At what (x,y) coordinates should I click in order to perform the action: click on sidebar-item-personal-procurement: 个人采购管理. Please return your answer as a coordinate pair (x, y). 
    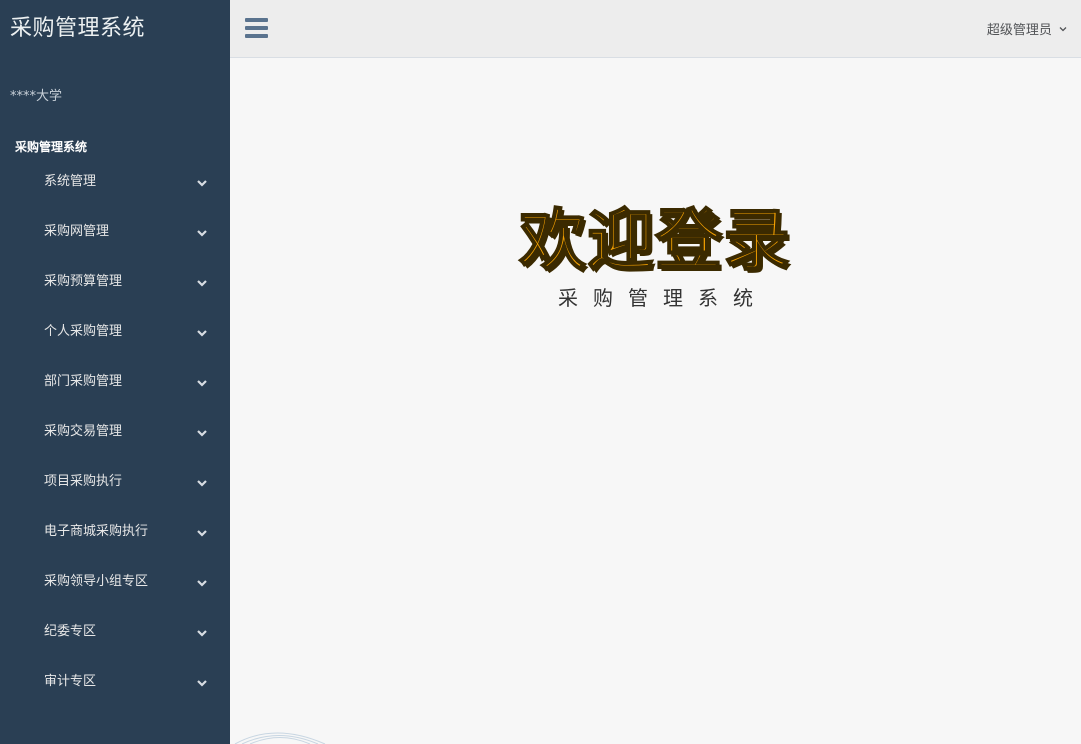
    Looking at the image, I should click on (115, 342).